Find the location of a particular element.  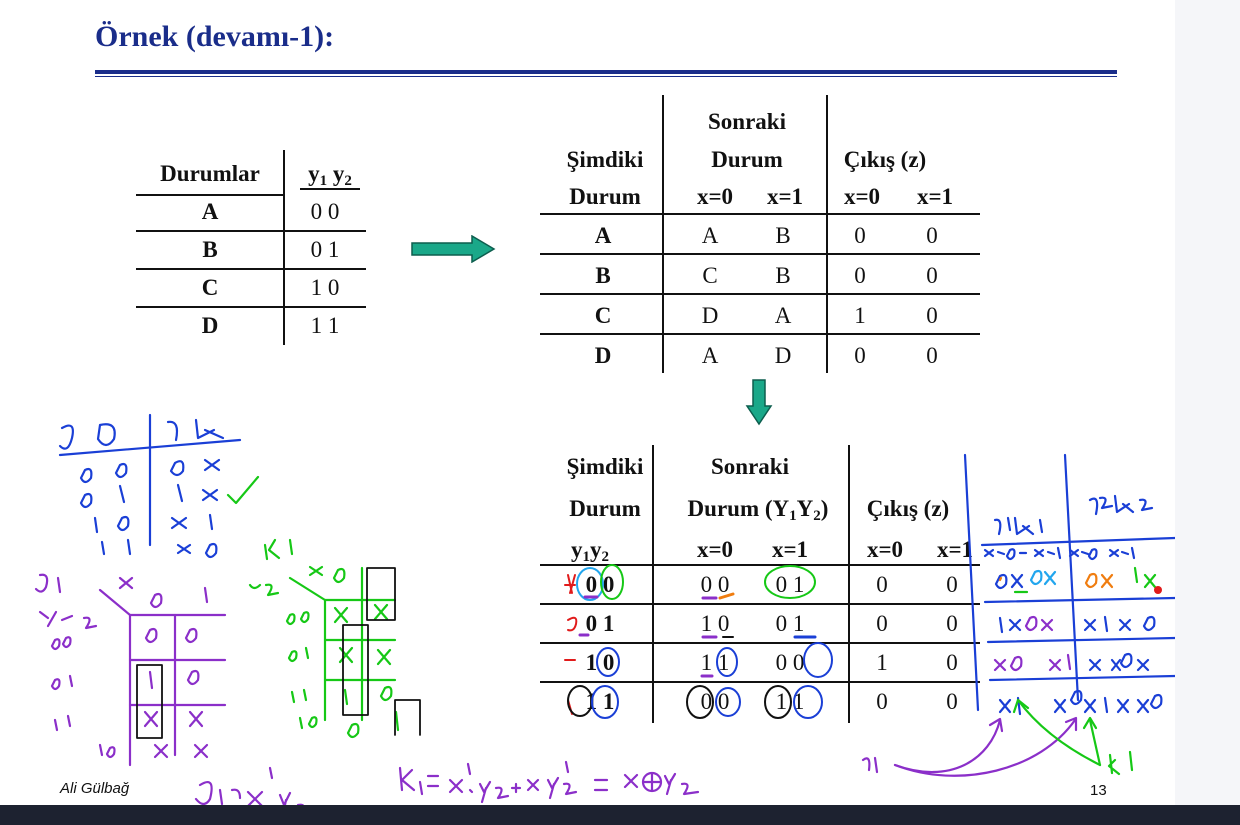

jk-columns-grid is located at coordinates (1069, 584).